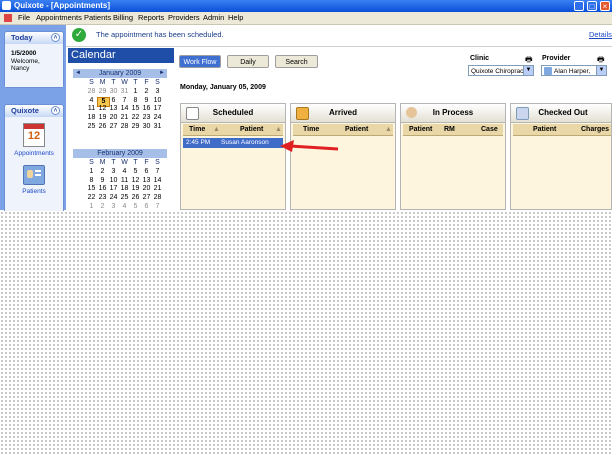 The image size is (612, 456). What do you see at coordinates (200, 61) in the screenshot?
I see `tab-work-flow: Work Flow` at bounding box center [200, 61].